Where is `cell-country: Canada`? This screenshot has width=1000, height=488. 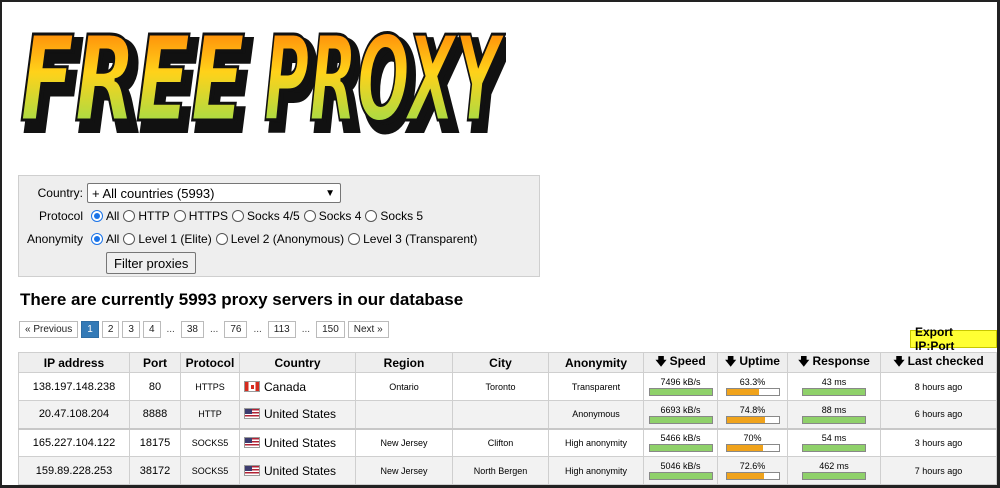 cell-country: Canada is located at coordinates (297, 386).